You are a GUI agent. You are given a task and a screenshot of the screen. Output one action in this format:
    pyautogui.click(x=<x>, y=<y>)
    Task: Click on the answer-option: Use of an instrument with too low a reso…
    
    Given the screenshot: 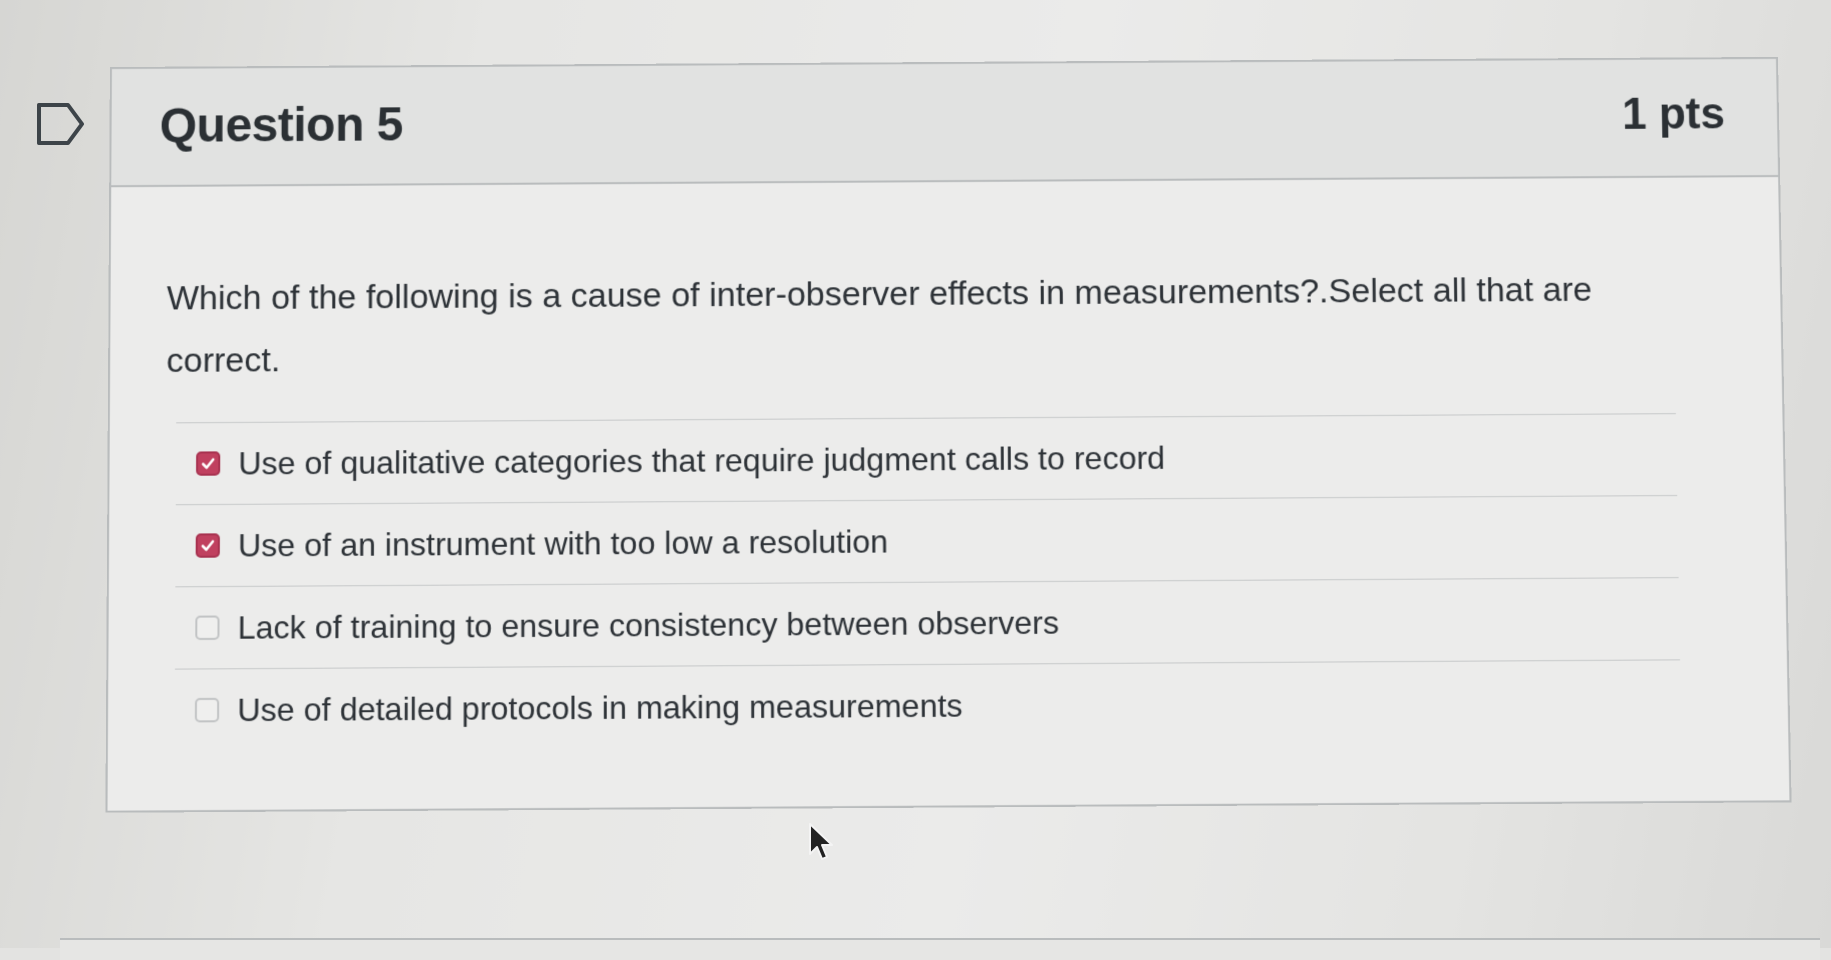 What is the action you would take?
    pyautogui.click(x=927, y=542)
    